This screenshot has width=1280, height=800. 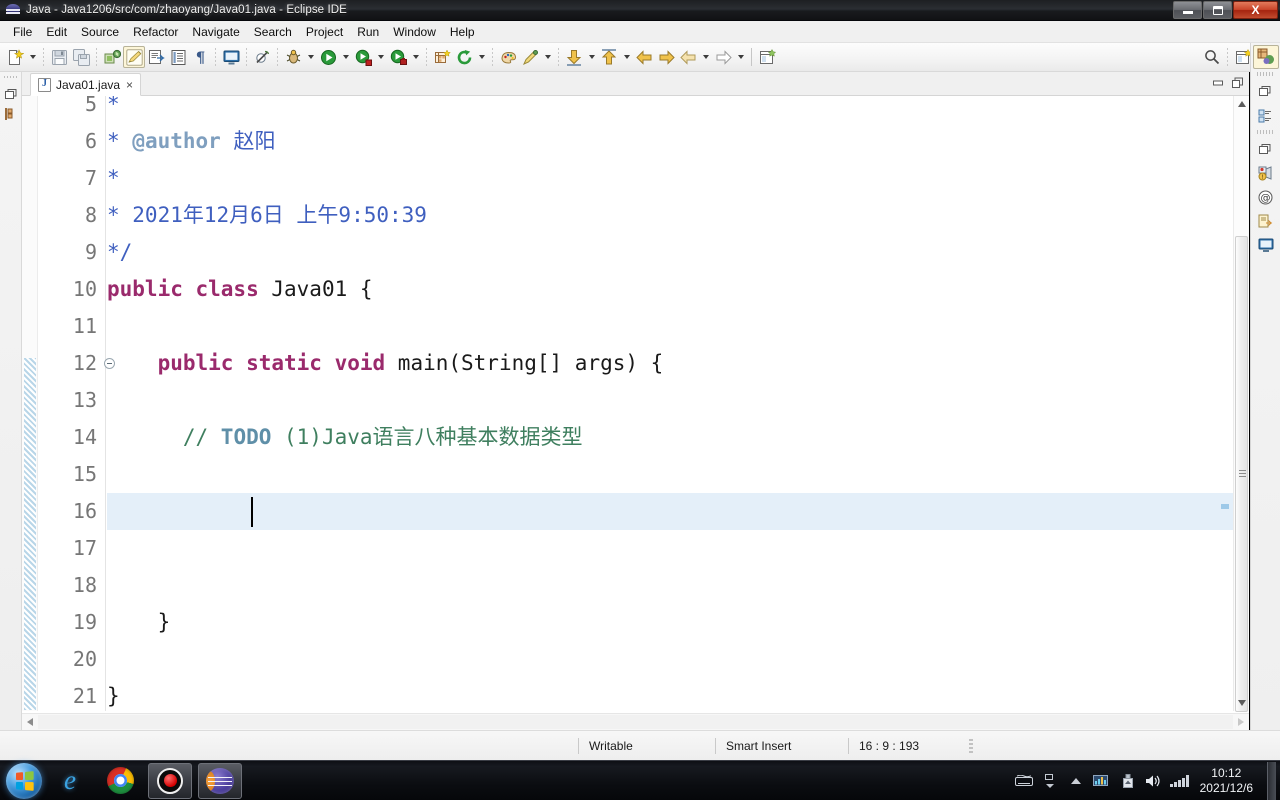 I want to click on status-resize-handle, so click(x=971, y=745).